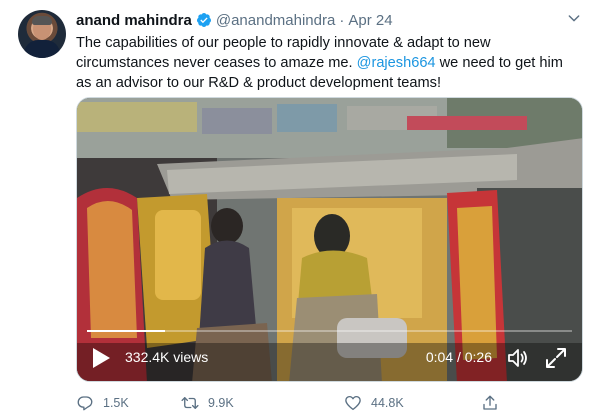 The height and width of the screenshot is (419, 595). What do you see at coordinates (458, 357) in the screenshot?
I see `video-time: 0:04 / 0:26` at bounding box center [458, 357].